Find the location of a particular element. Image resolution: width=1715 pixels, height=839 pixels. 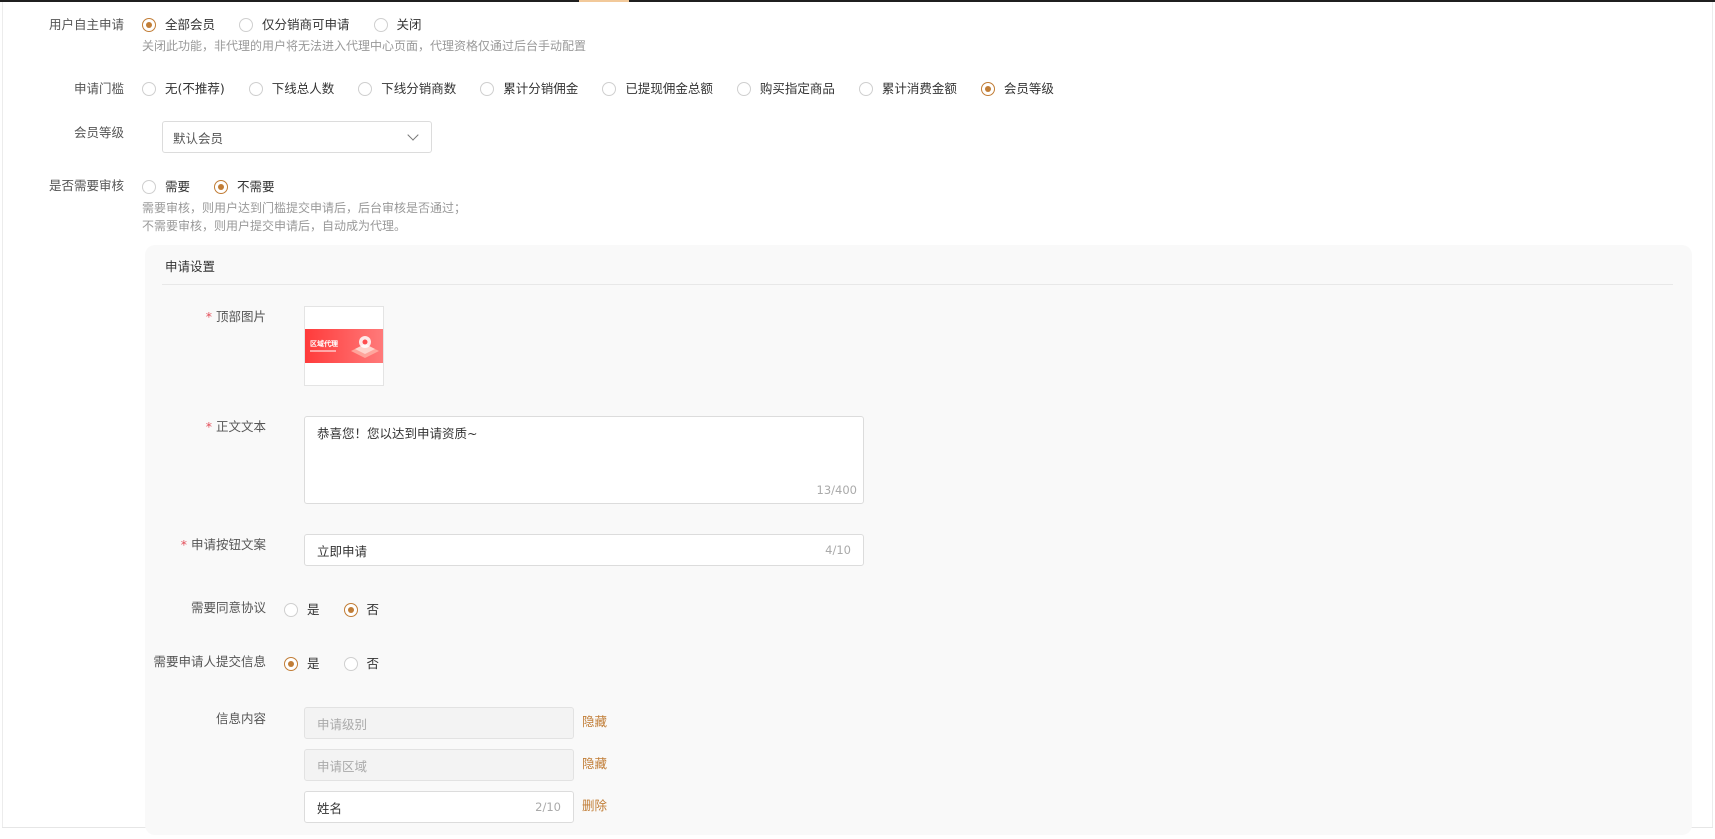

info-field-input: 申请区域 is located at coordinates (439, 765).